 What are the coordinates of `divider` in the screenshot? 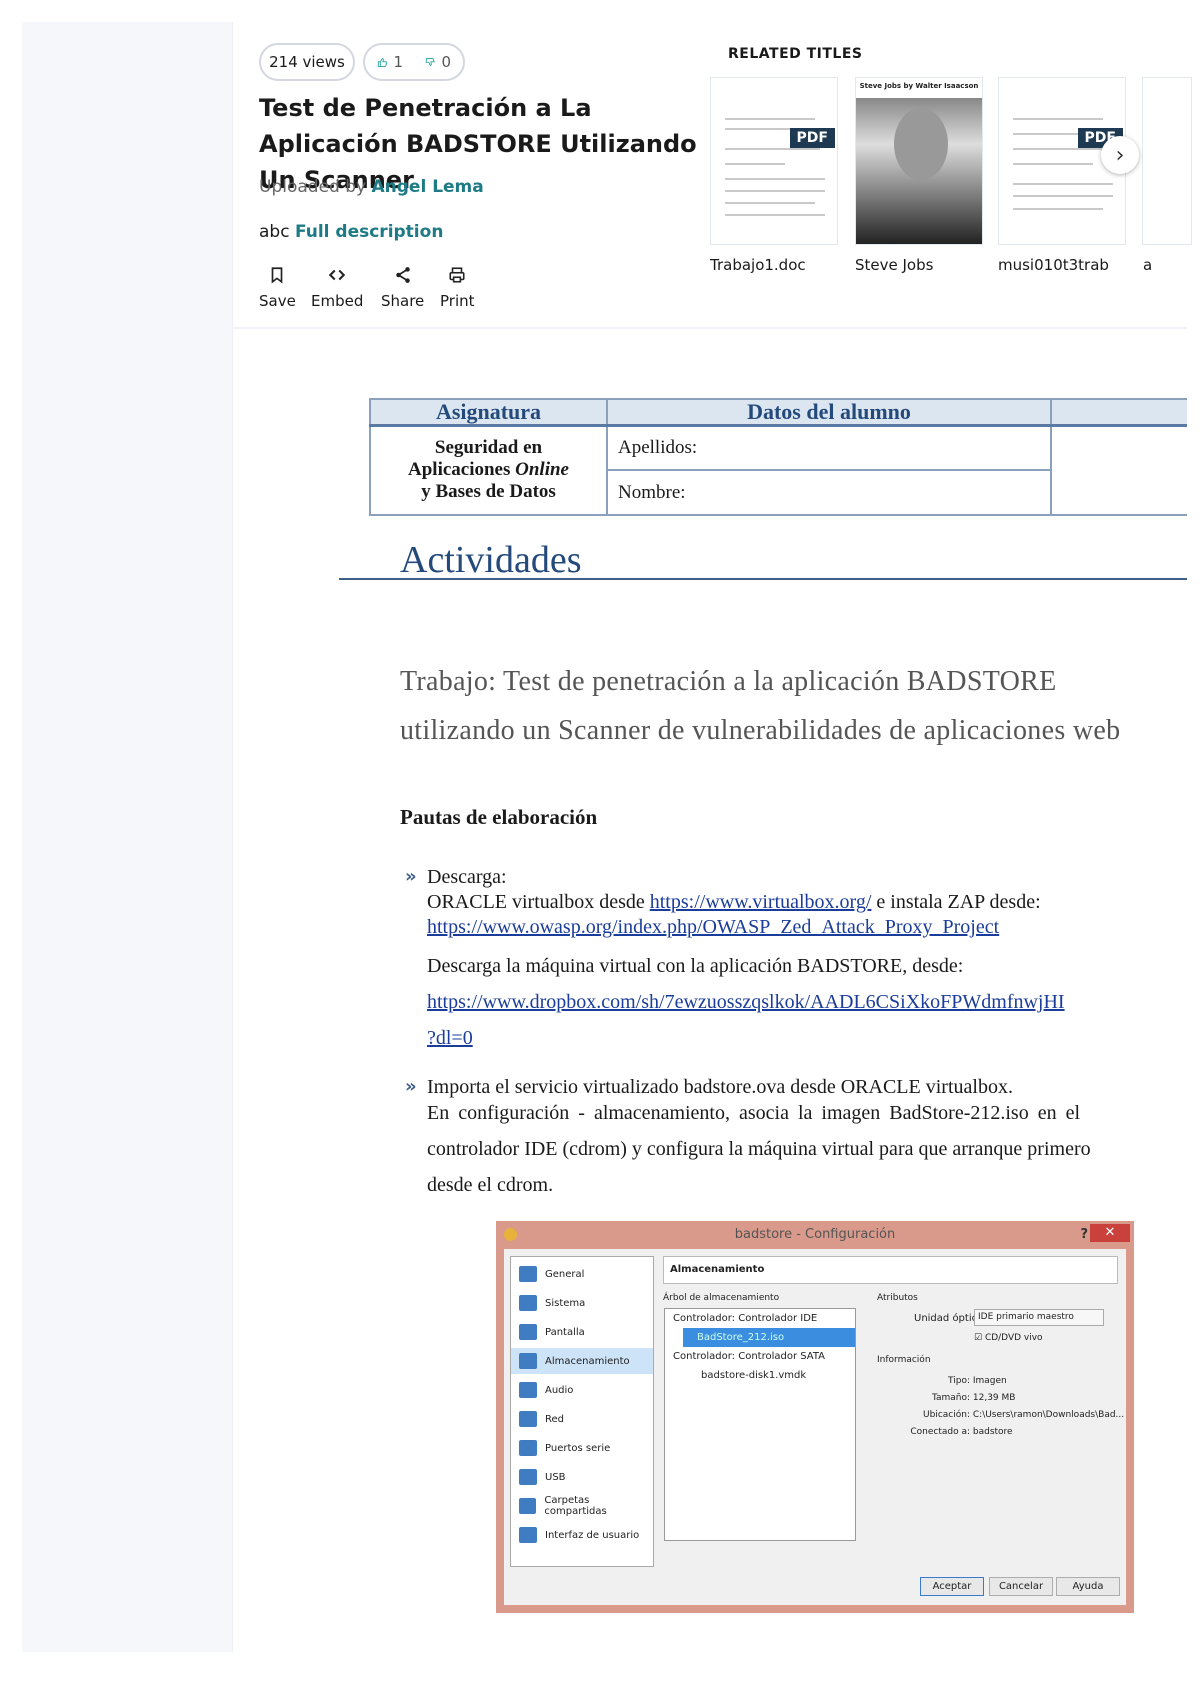 It's located at (710, 328).